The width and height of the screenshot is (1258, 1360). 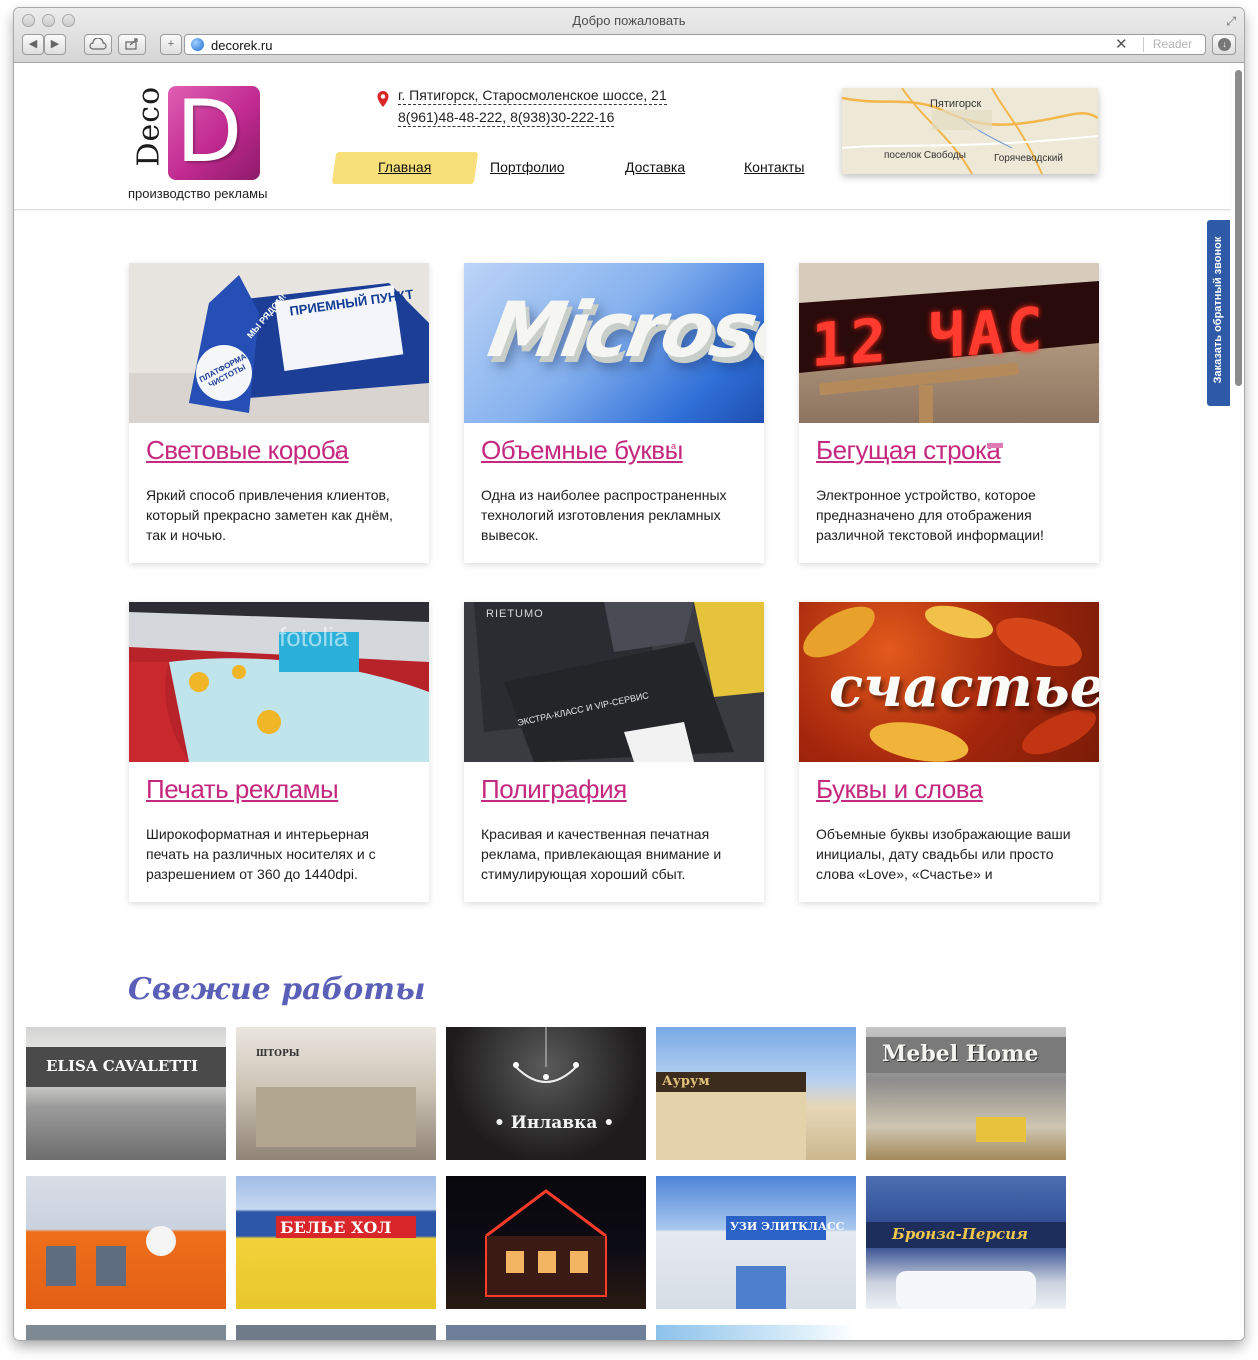 I want to click on nav-item-delivery: Доставка, so click(x=655, y=167).